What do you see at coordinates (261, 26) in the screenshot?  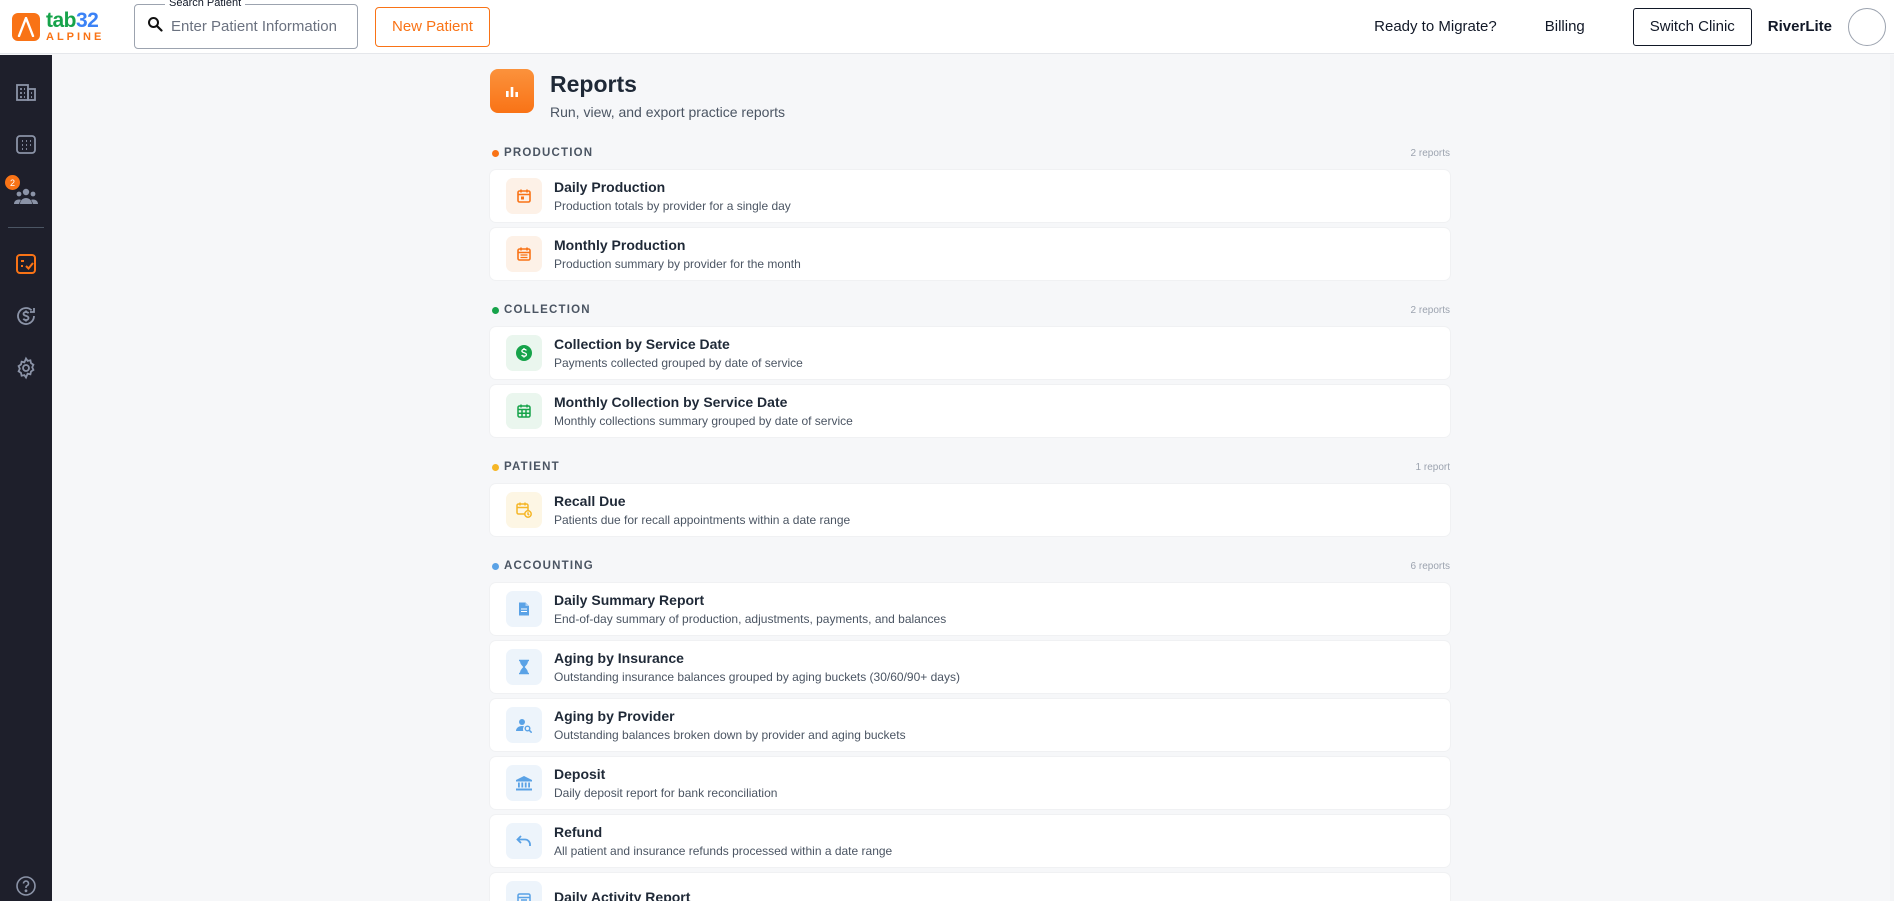 I see `search-input` at bounding box center [261, 26].